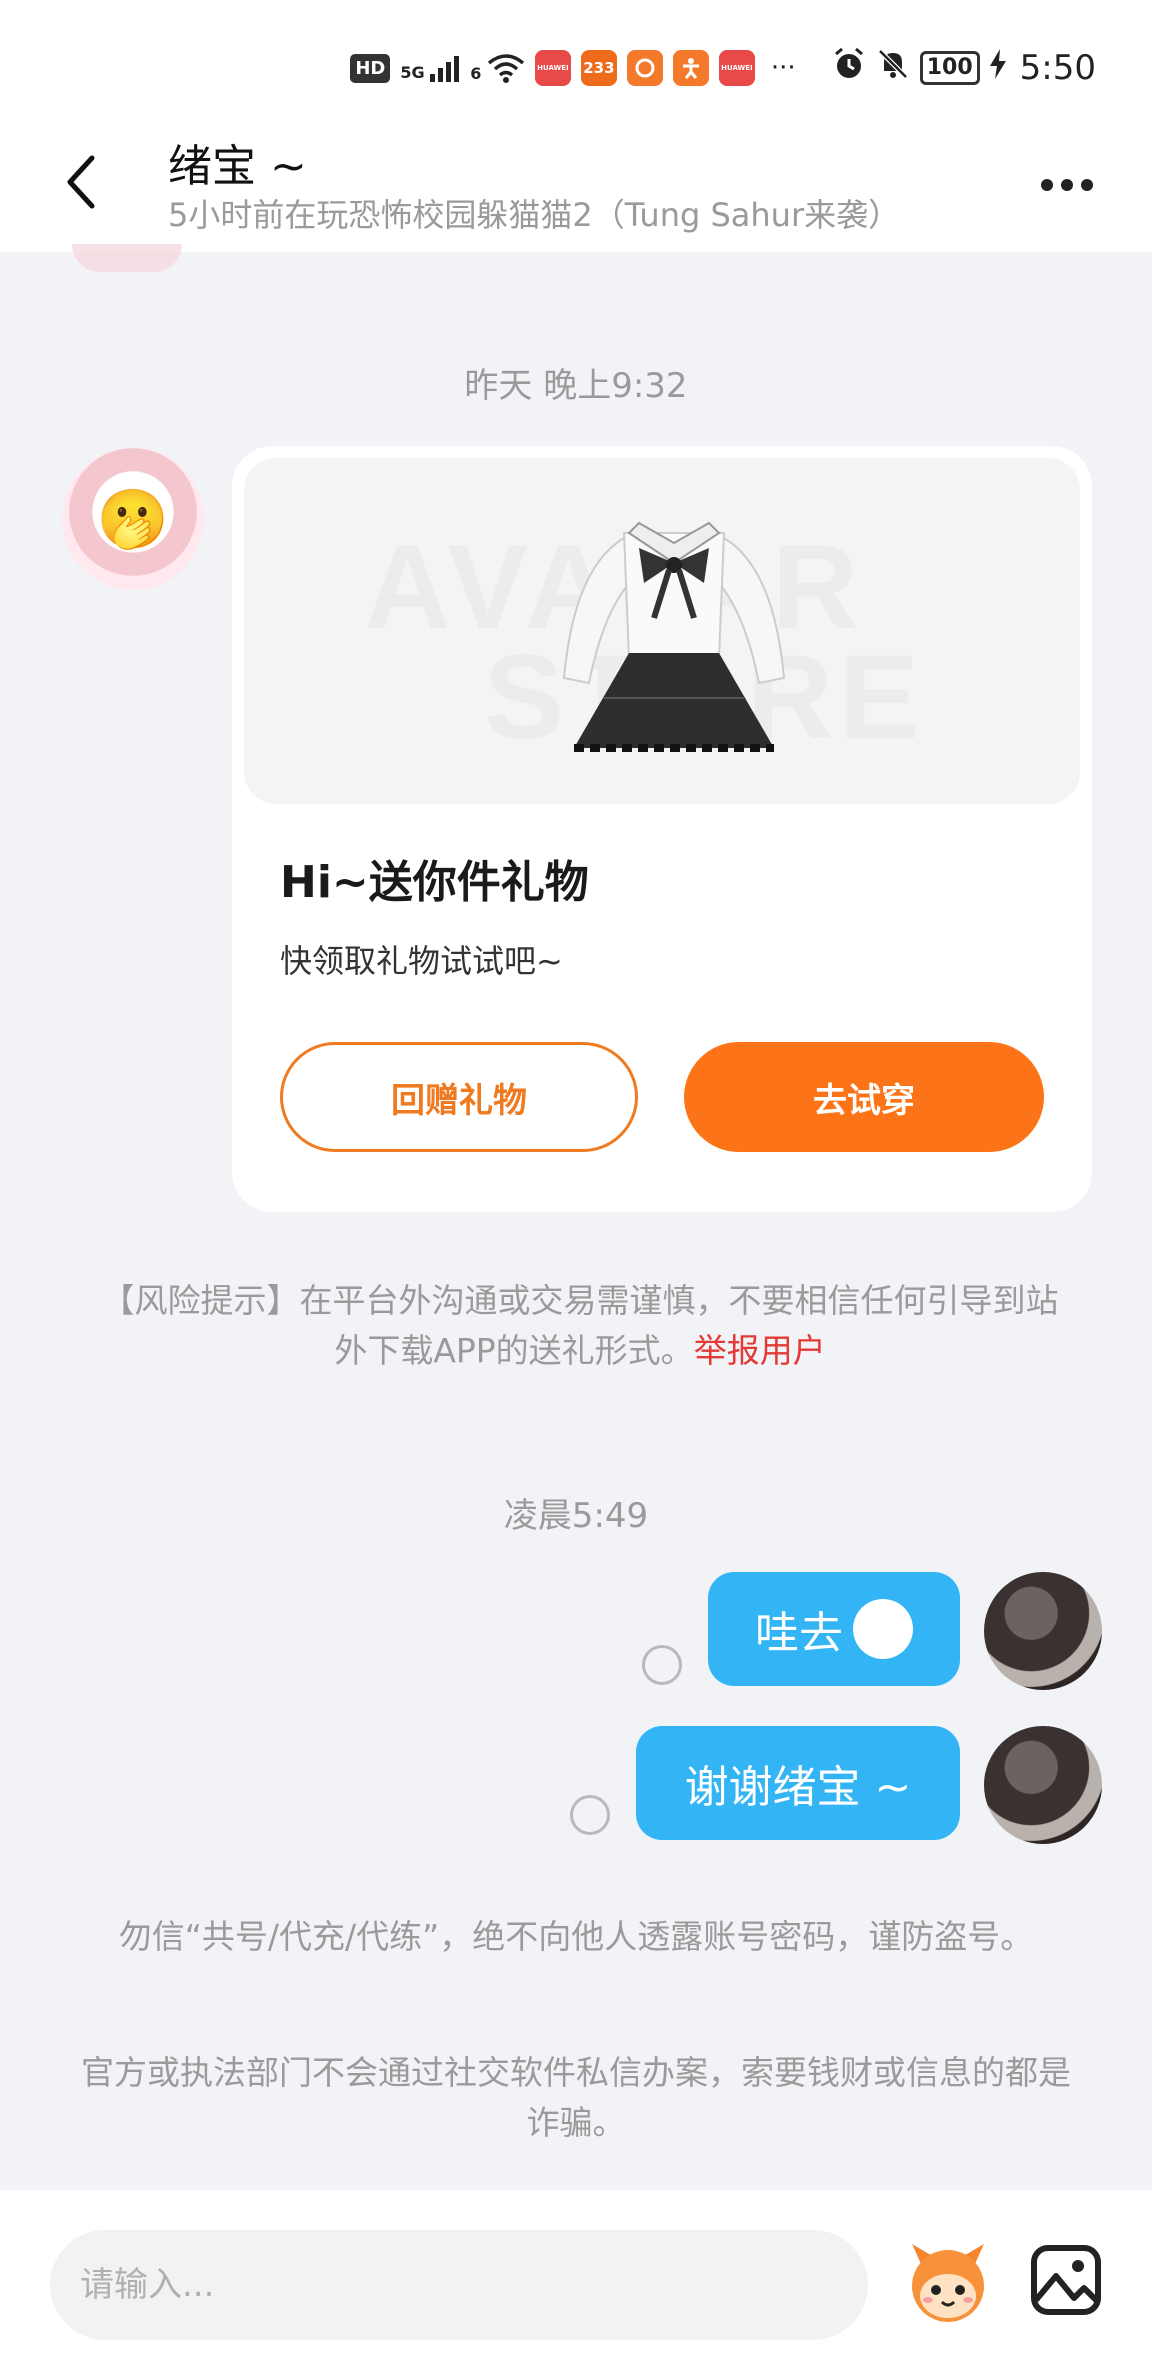 The width and height of the screenshot is (1152, 2376). Describe the element at coordinates (799, 1633) in the screenshot. I see `message-text: 哇去` at that location.